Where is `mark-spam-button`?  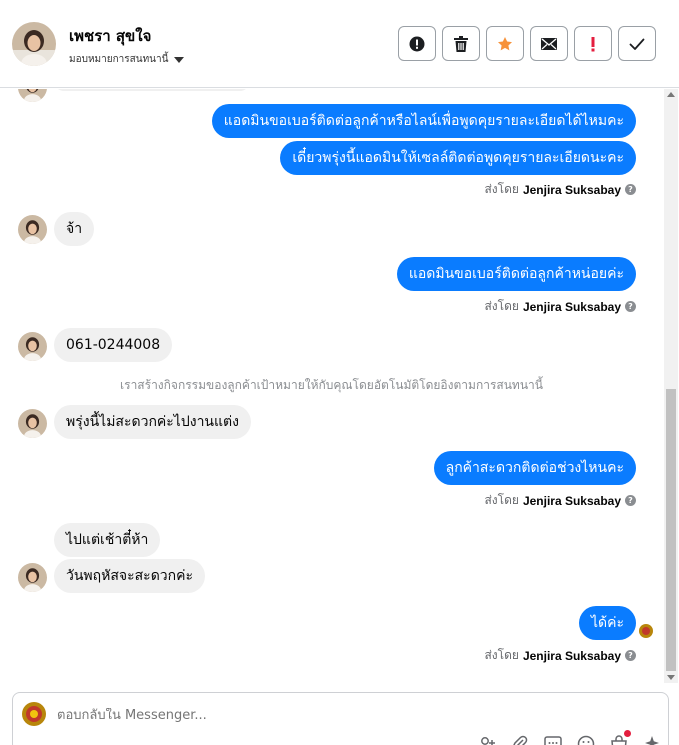
mark-spam-button is located at coordinates (593, 43).